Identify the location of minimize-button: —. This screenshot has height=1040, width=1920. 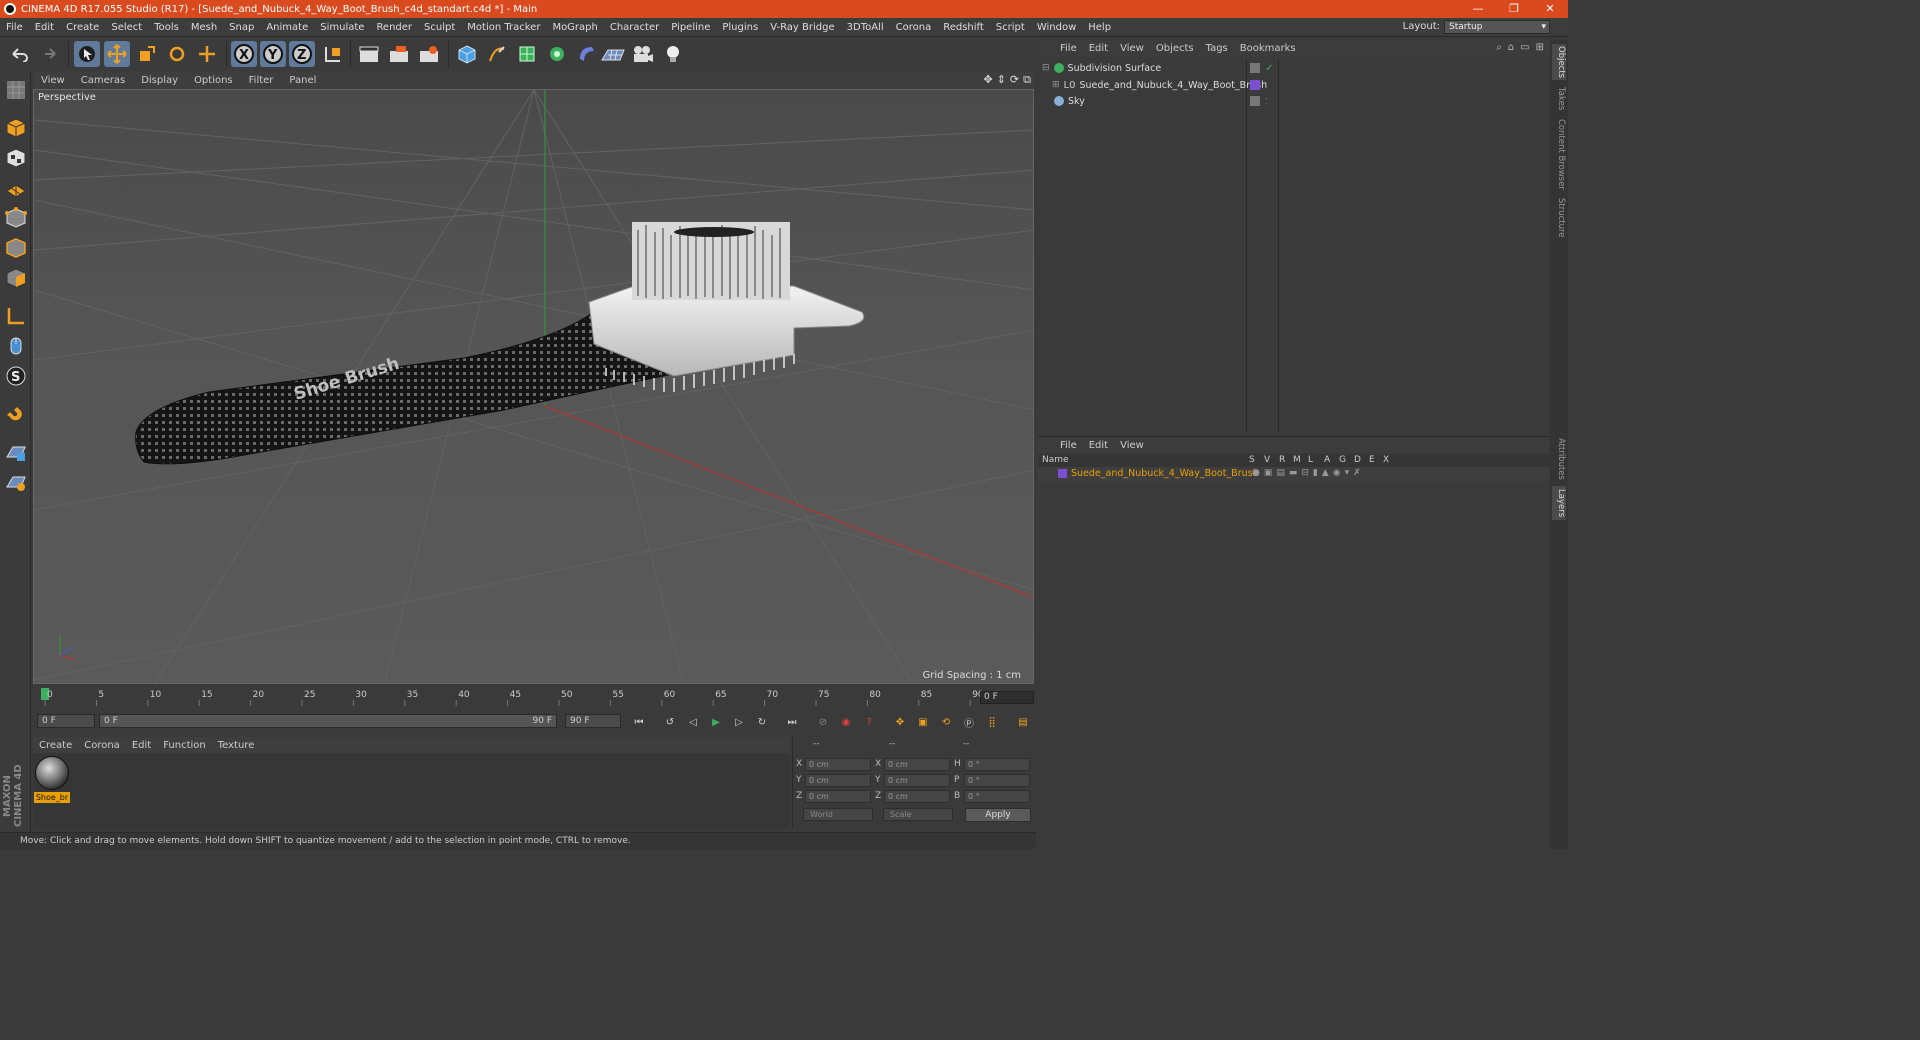
(1478, 9).